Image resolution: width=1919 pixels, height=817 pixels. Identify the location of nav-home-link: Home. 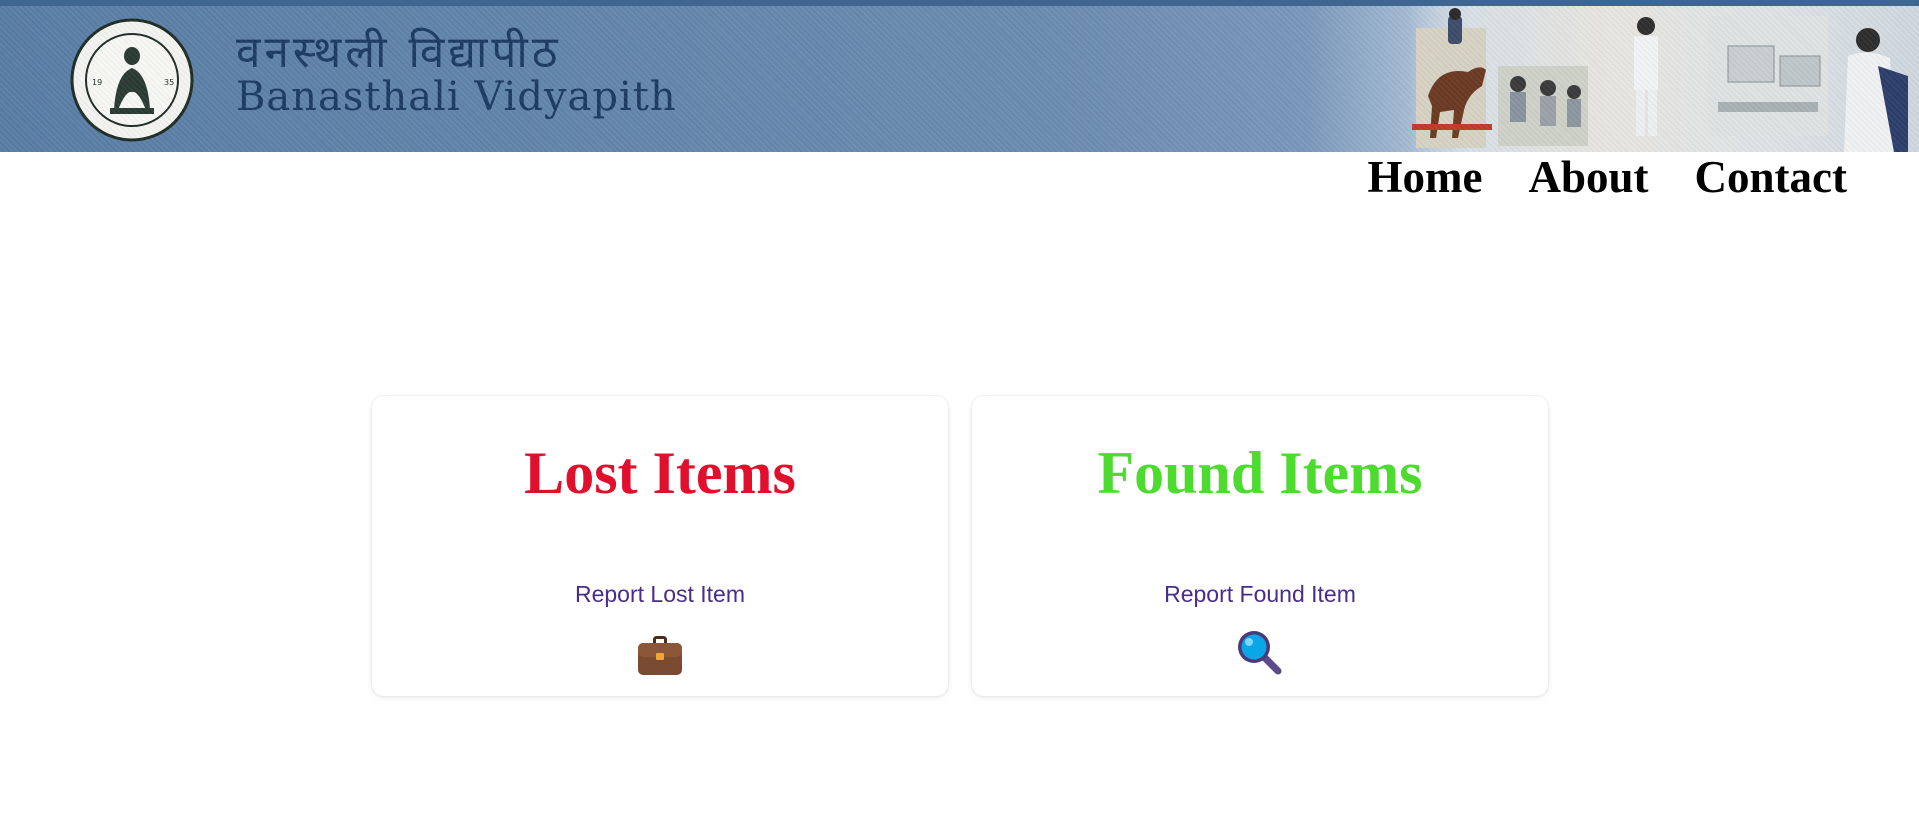
(1425, 177).